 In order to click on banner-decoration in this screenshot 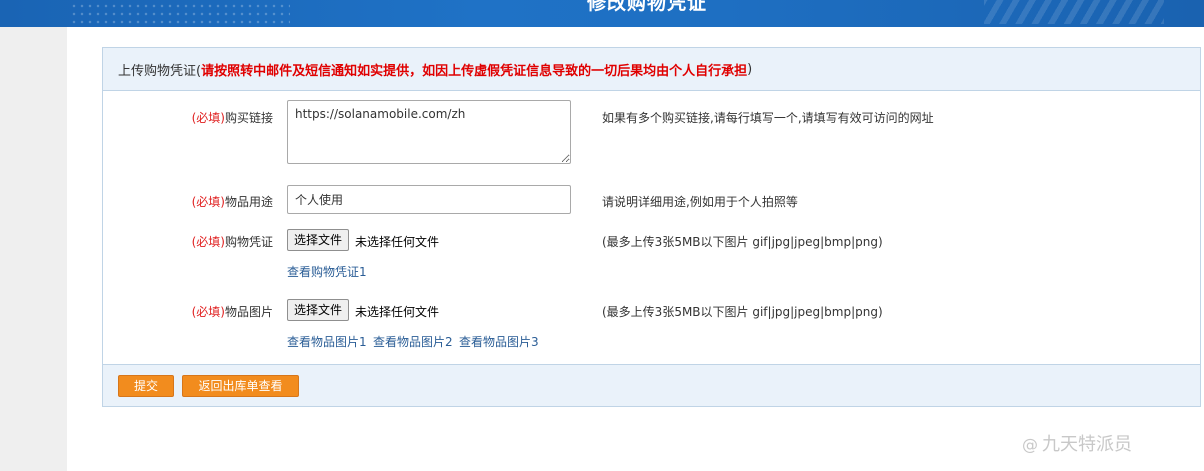, I will do `click(180, 12)`.